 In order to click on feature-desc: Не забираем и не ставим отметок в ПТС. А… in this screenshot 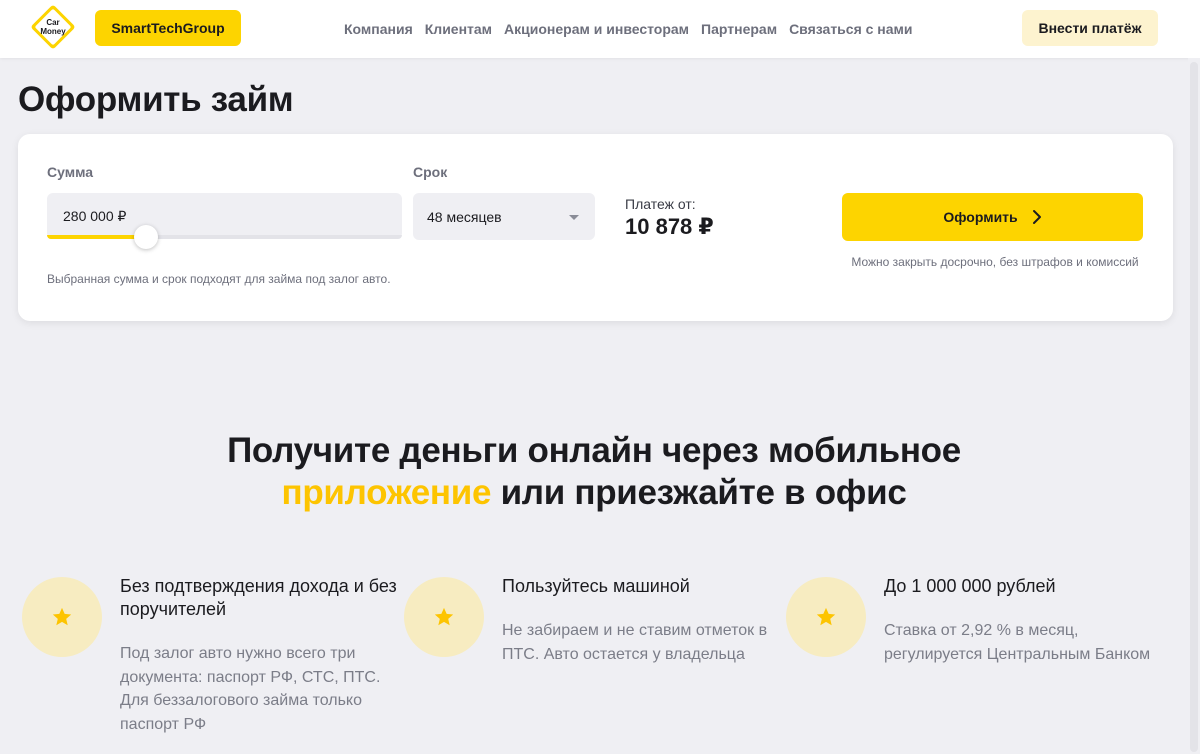, I will do `click(635, 642)`.